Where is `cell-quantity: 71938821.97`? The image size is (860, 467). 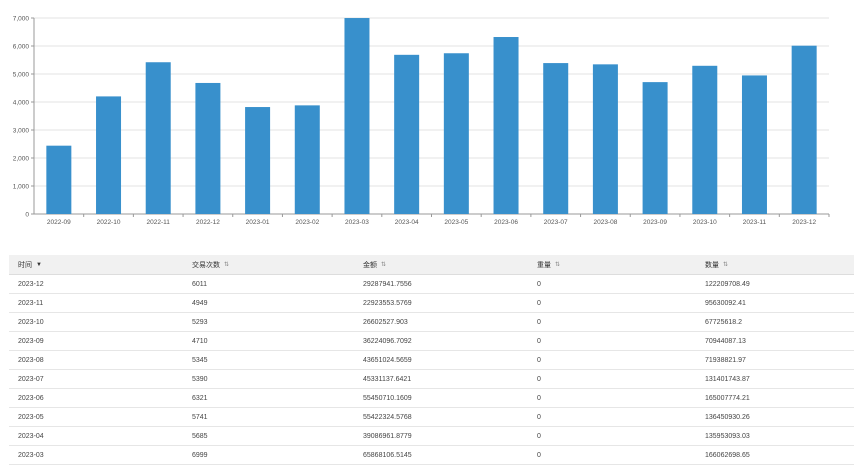
cell-quantity: 71938821.97 is located at coordinates (775, 360).